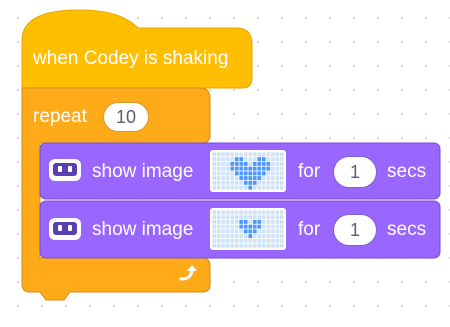  I want to click on heart-small-image-input, so click(248, 229).